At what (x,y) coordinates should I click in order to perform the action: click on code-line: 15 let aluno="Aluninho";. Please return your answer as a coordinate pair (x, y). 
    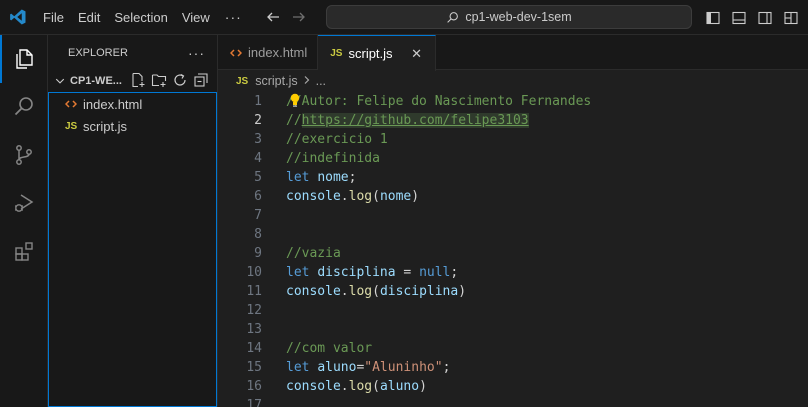
    Looking at the image, I should click on (513, 367).